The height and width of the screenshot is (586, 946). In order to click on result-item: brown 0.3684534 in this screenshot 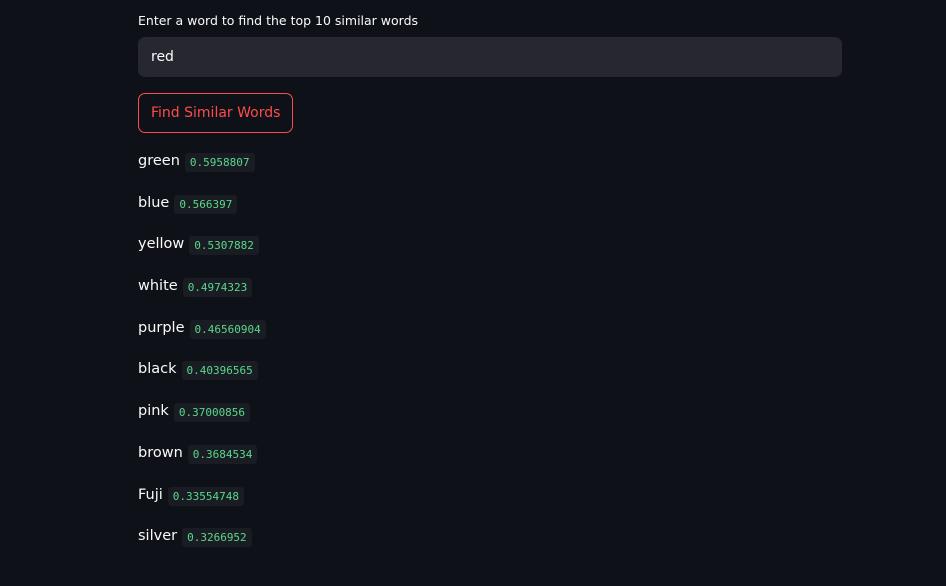, I will do `click(490, 458)`.